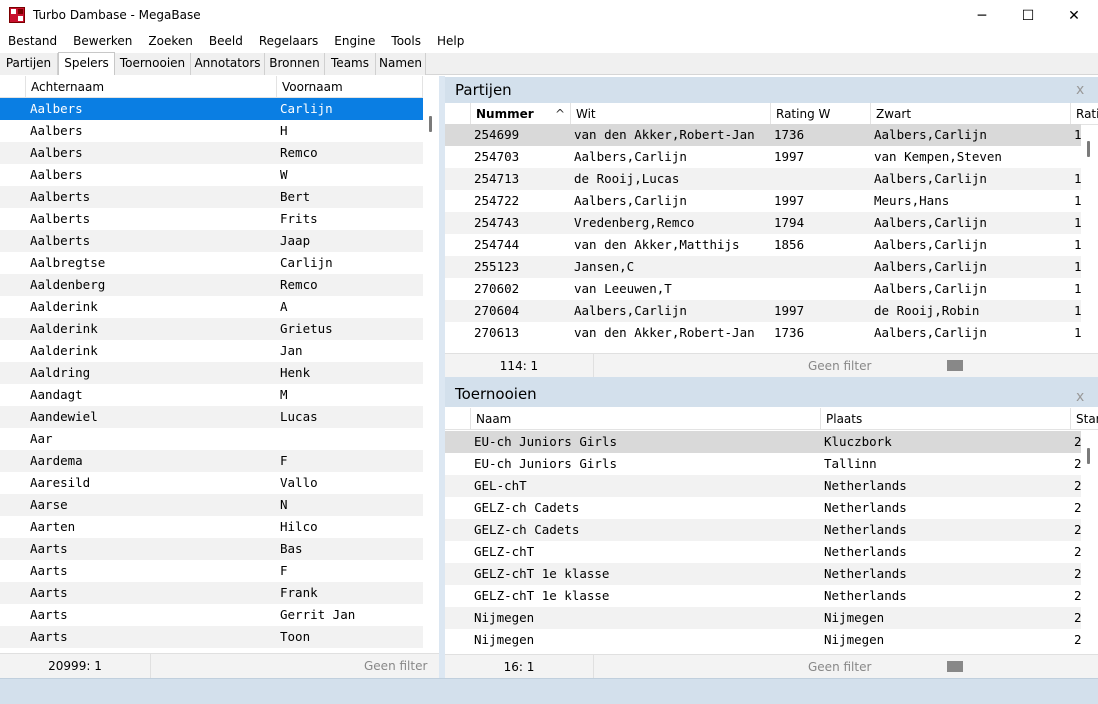 Image resolution: width=1098 pixels, height=704 pixels. What do you see at coordinates (350, 87) in the screenshot?
I see `column-header-voornaam: Voornaam` at bounding box center [350, 87].